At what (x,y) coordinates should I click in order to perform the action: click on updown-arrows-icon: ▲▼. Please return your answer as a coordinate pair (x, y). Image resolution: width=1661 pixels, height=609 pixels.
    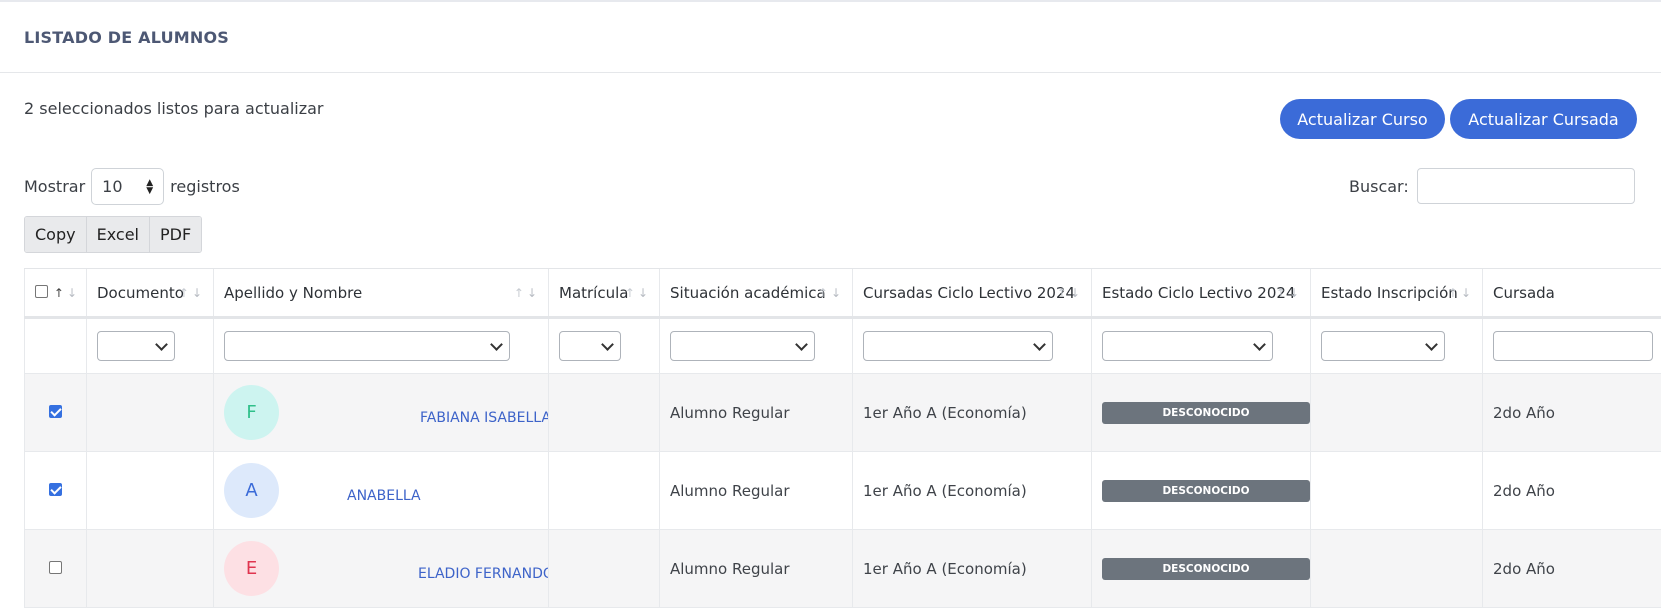
    Looking at the image, I should click on (149, 187).